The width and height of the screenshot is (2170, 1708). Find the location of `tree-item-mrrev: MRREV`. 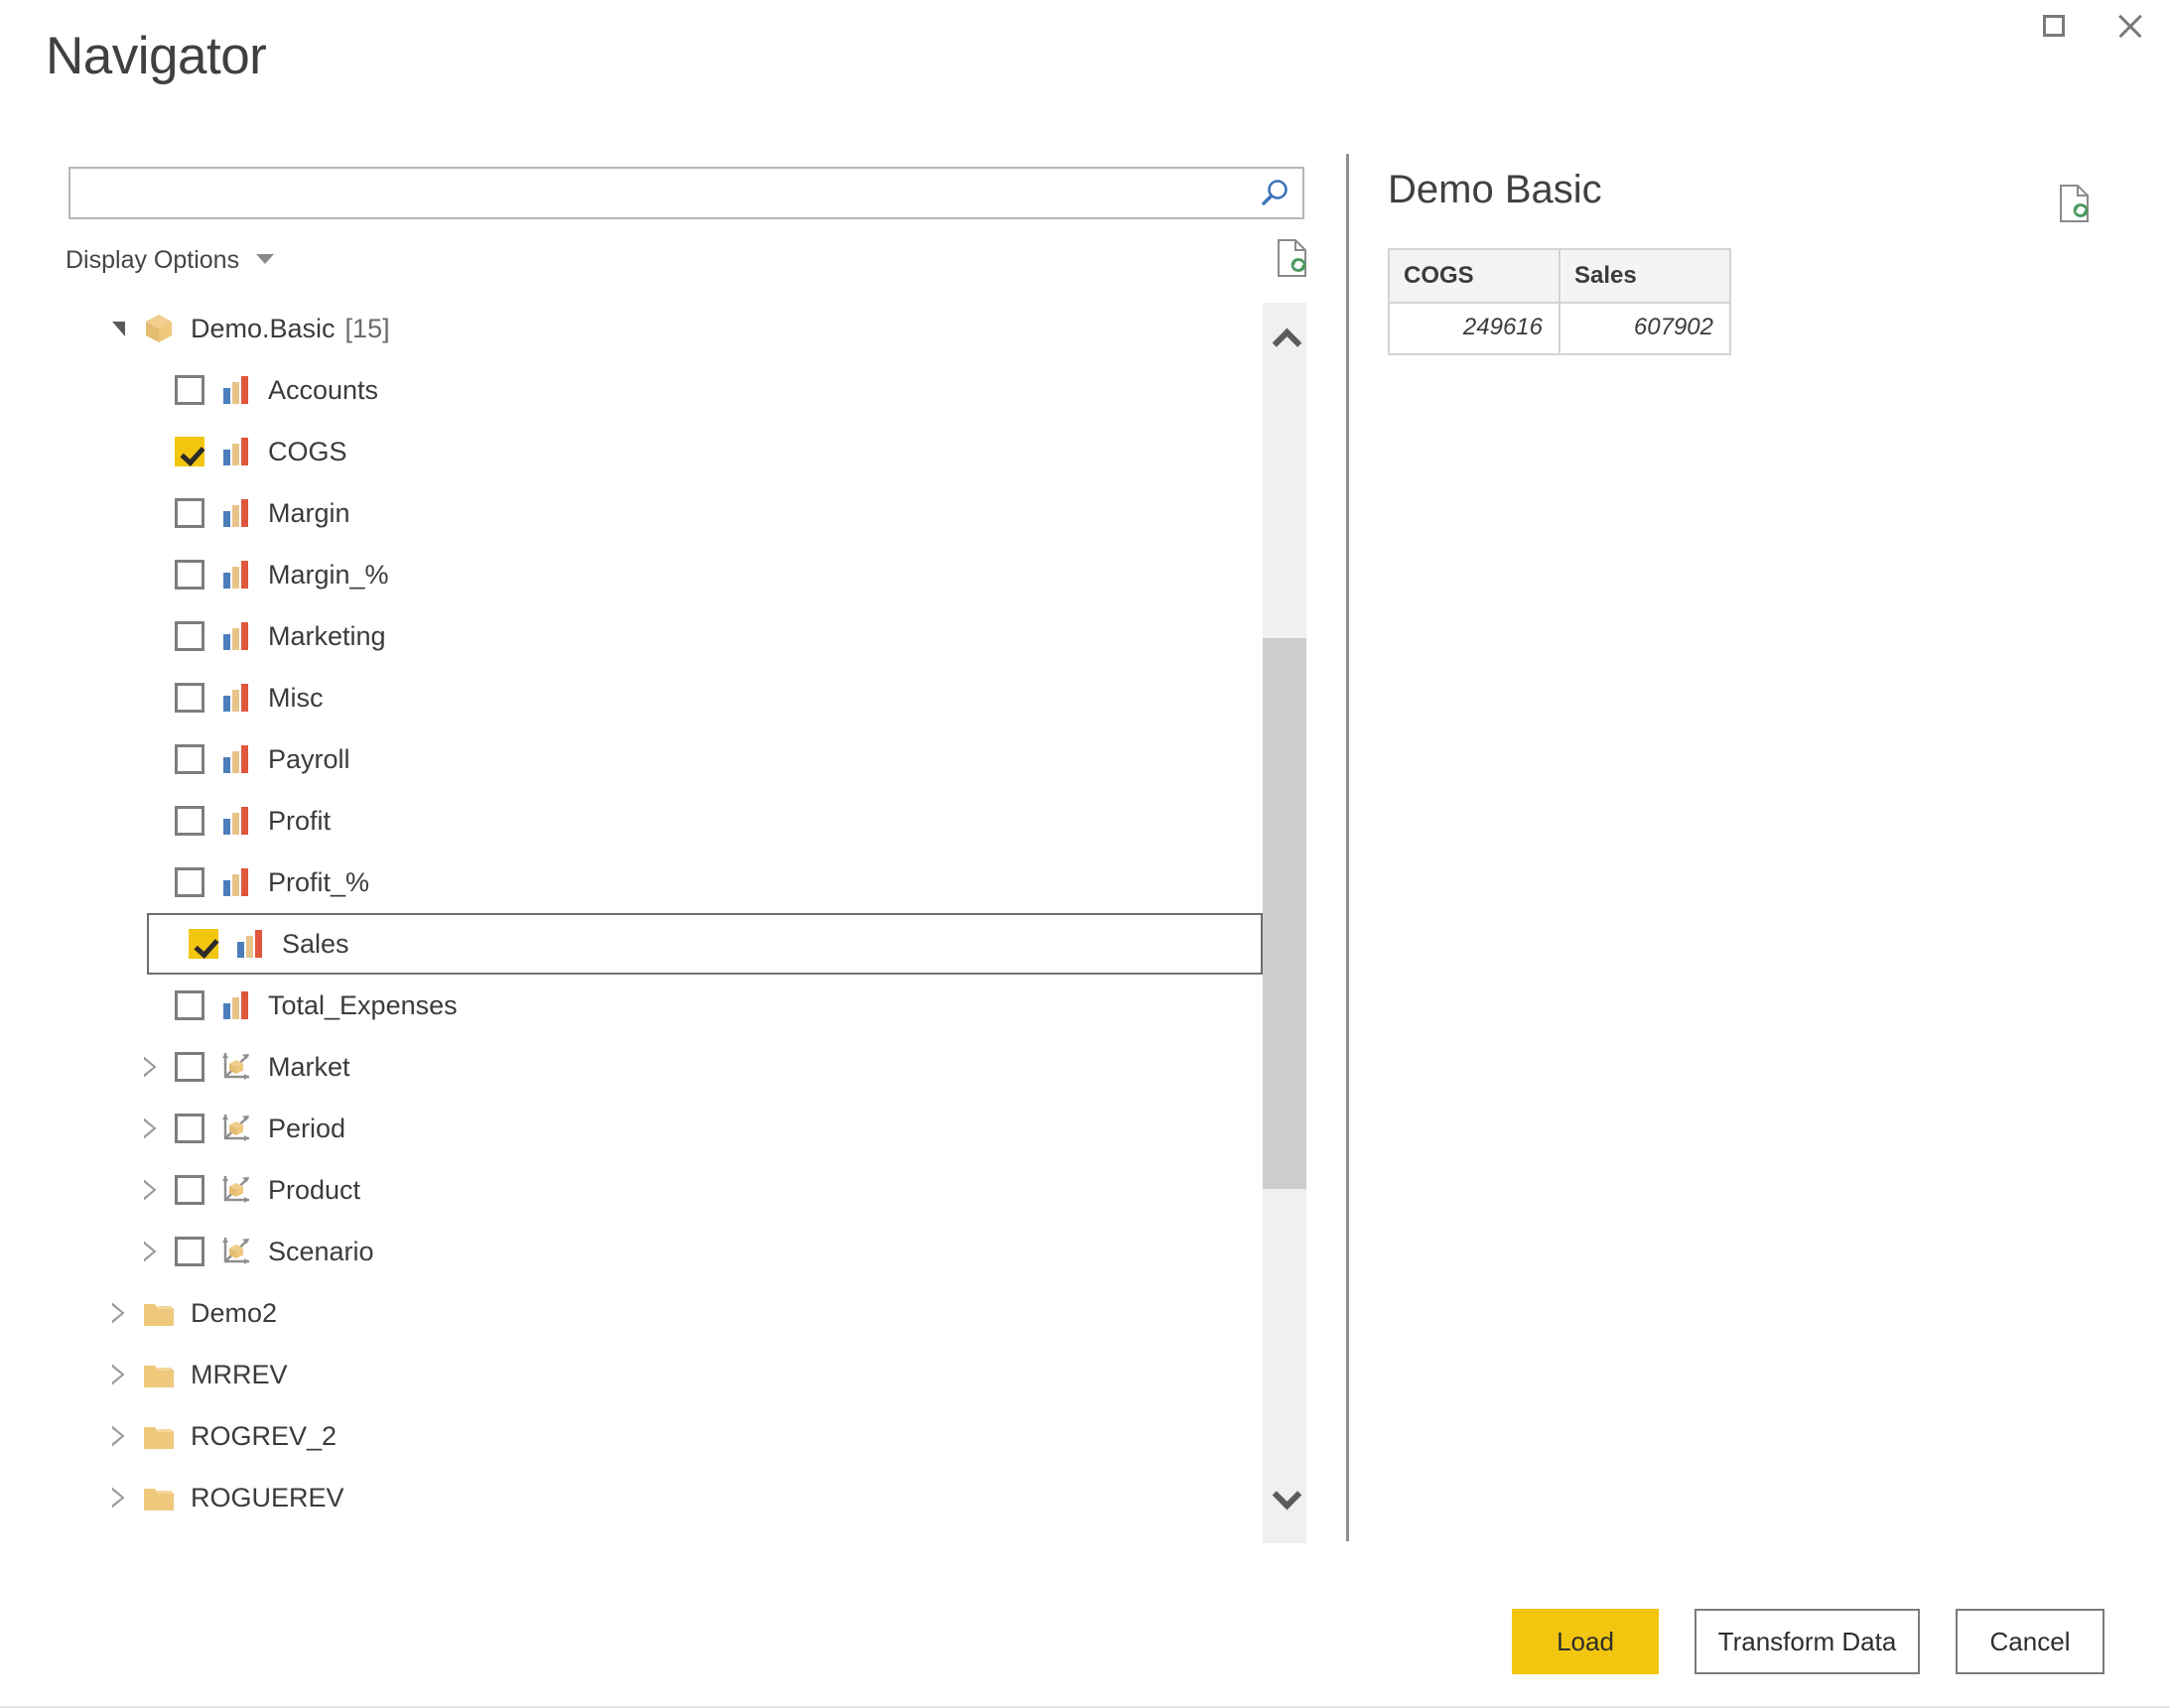

tree-item-mrrev: MRREV is located at coordinates (196, 1374).